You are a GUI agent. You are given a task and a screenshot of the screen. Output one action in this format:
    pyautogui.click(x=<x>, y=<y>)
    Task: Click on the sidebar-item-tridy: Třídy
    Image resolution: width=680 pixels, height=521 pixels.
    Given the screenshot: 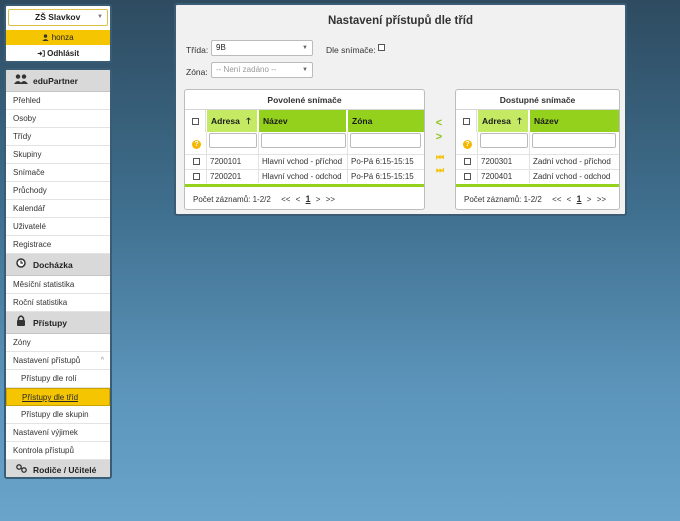 What is the action you would take?
    pyautogui.click(x=58, y=137)
    